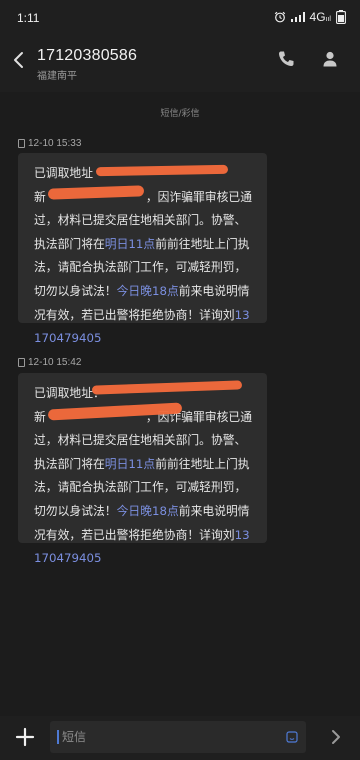 The height and width of the screenshot is (760, 360). I want to click on message-timestamp: 12-10 15:33, so click(49, 143).